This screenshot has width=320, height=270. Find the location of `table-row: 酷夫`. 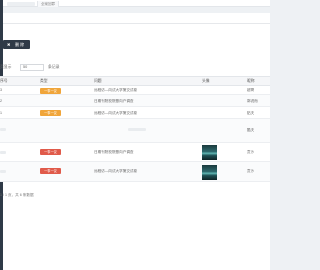

table-row: 酷夫 is located at coordinates (135, 131).